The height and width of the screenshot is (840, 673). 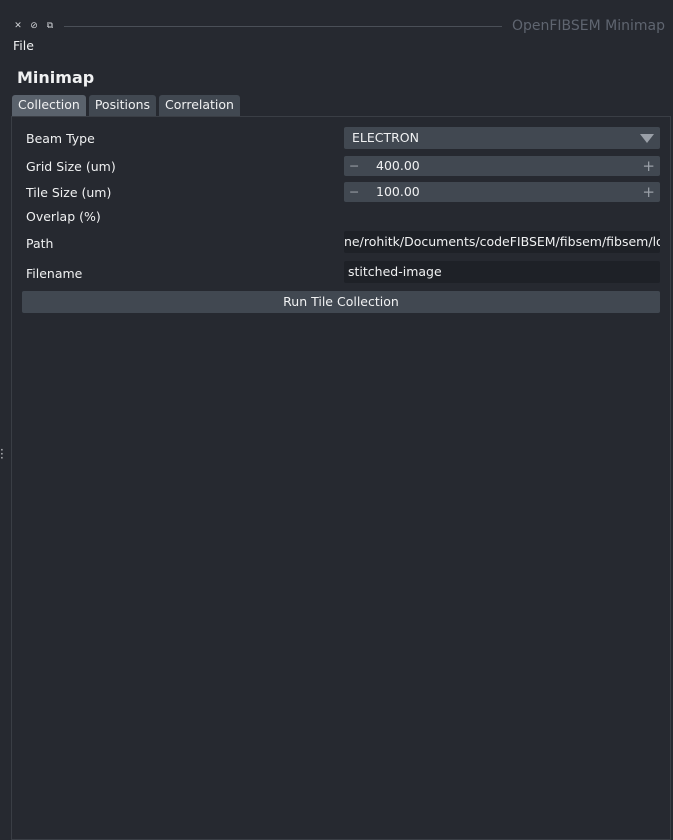 I want to click on tile-size-label: Tile Size (um), so click(x=69, y=192).